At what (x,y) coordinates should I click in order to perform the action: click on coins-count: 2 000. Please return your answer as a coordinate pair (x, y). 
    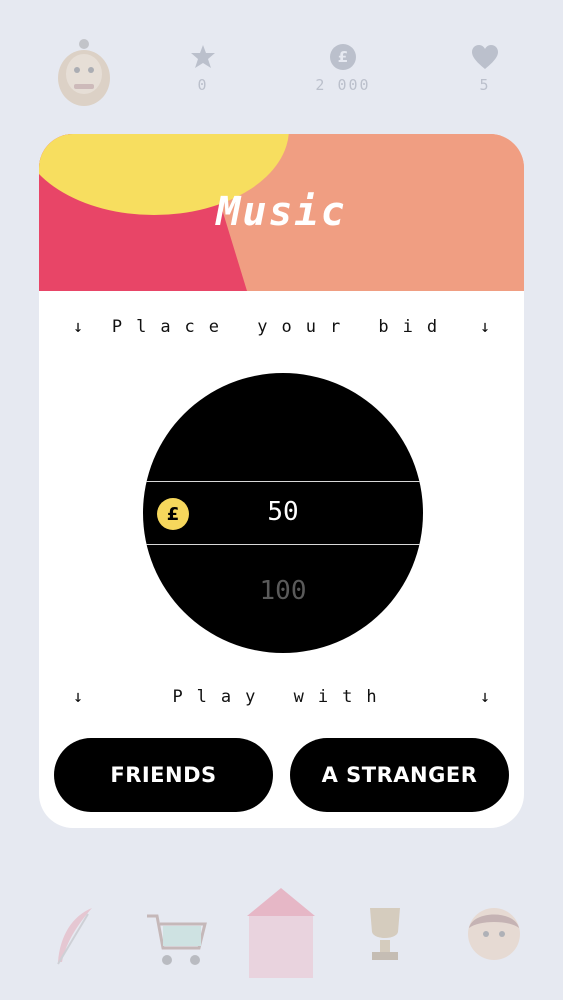
    Looking at the image, I should click on (343, 85).